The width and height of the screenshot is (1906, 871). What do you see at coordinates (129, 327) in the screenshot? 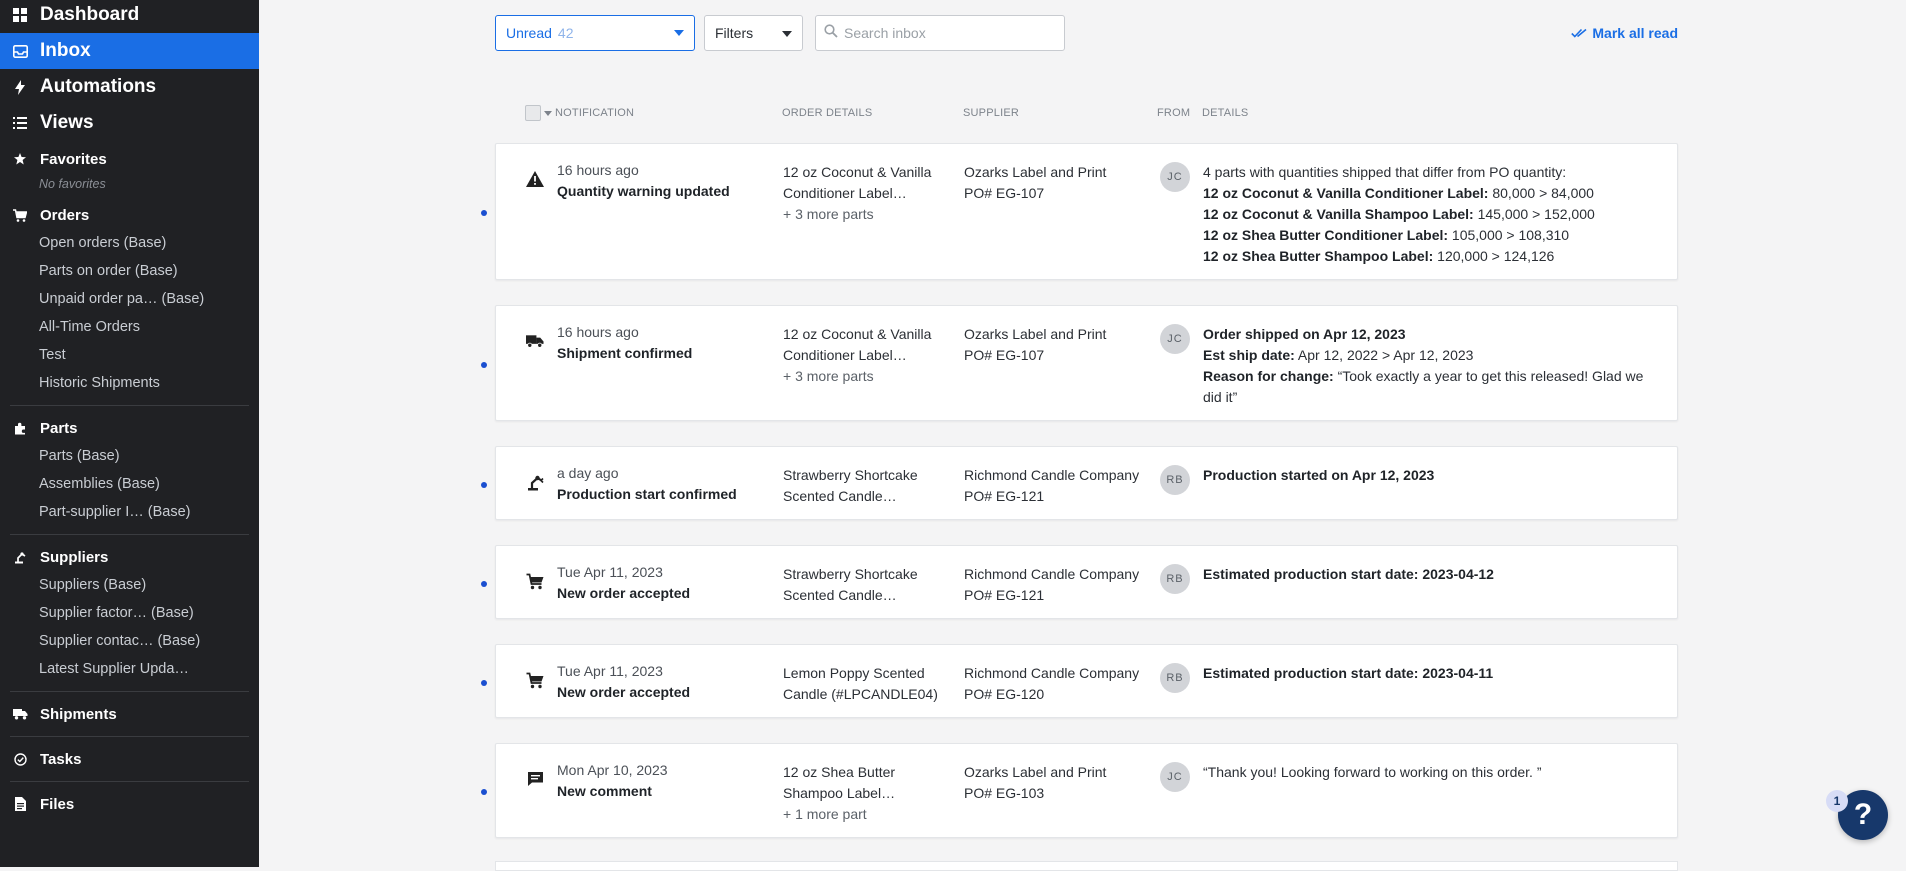
I see `sidebar-item-all-time-orders: All-Time Orders` at bounding box center [129, 327].